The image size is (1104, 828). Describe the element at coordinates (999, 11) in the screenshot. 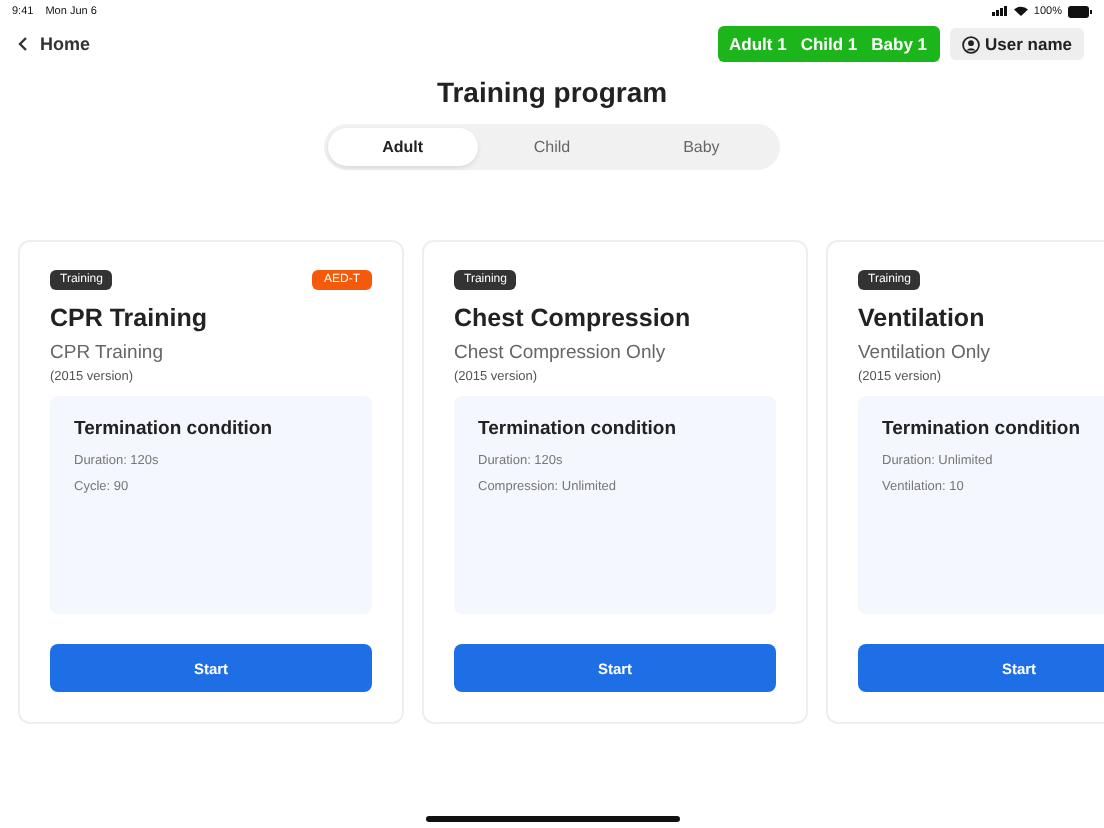

I see `signal-icon` at that location.